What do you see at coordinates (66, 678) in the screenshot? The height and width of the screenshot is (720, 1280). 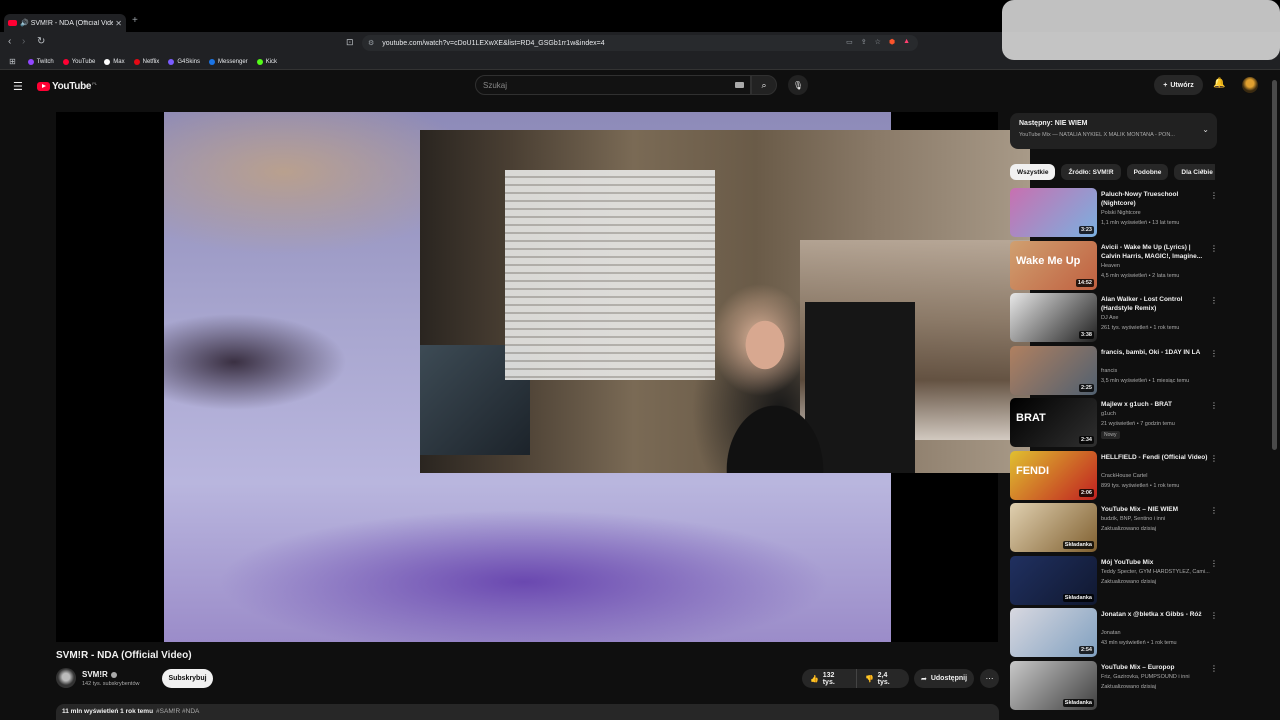 I see `channel-avatar` at bounding box center [66, 678].